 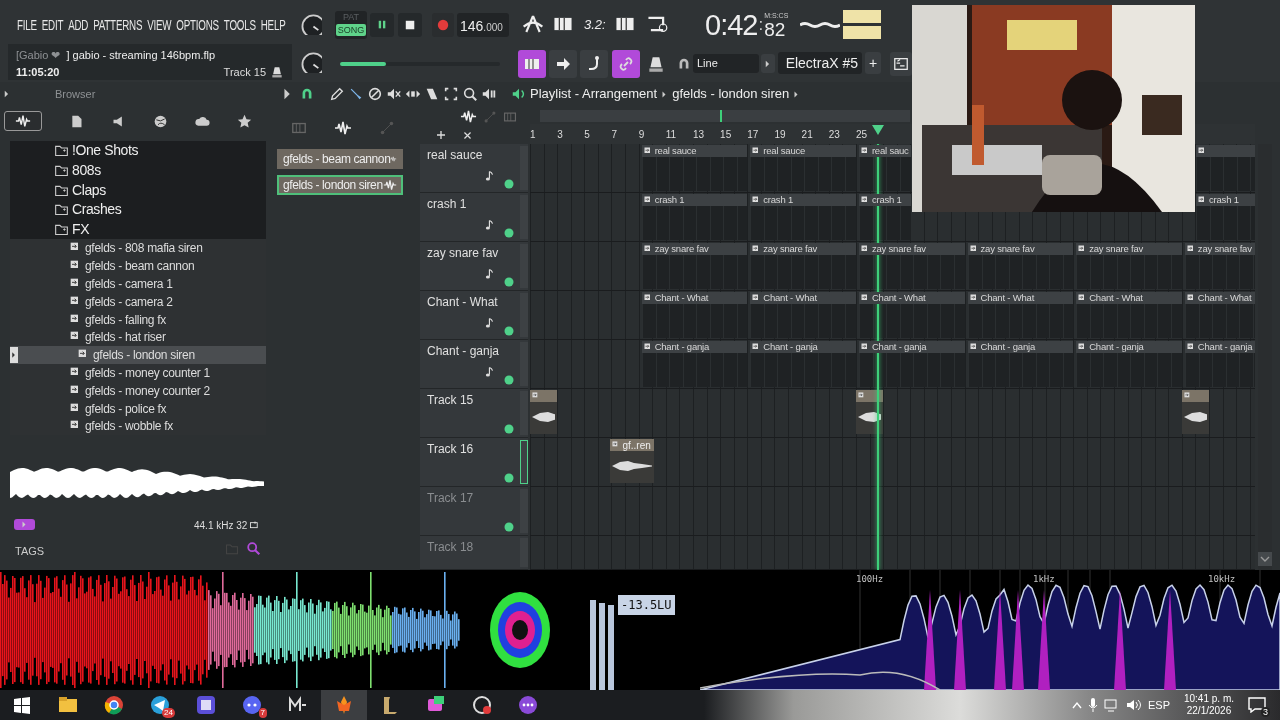 I want to click on clock: 10:41 p. m. 22/1/2026, so click(x=1208, y=705).